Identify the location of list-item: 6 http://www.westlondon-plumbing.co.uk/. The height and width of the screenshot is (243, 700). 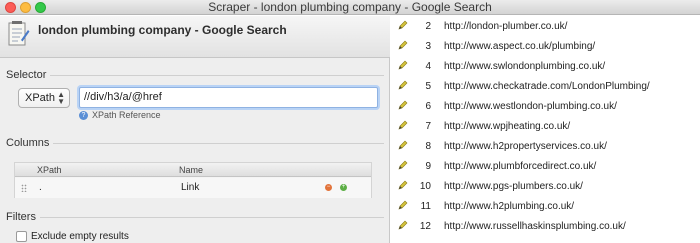
(545, 107).